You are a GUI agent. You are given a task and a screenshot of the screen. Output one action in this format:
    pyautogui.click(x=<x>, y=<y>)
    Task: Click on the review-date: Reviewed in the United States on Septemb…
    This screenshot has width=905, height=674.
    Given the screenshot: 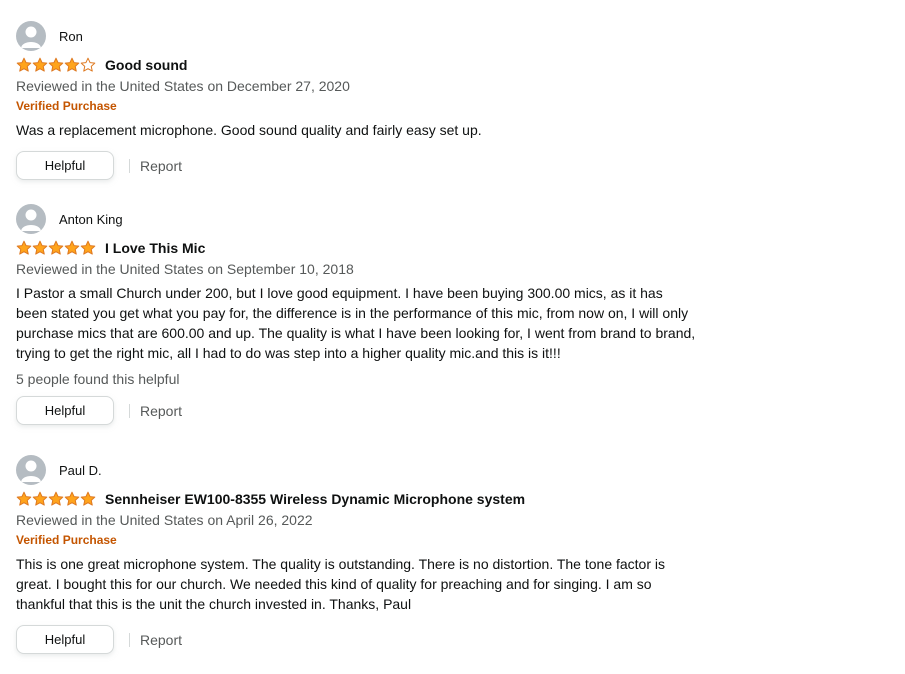 What is the action you would take?
    pyautogui.click(x=185, y=269)
    